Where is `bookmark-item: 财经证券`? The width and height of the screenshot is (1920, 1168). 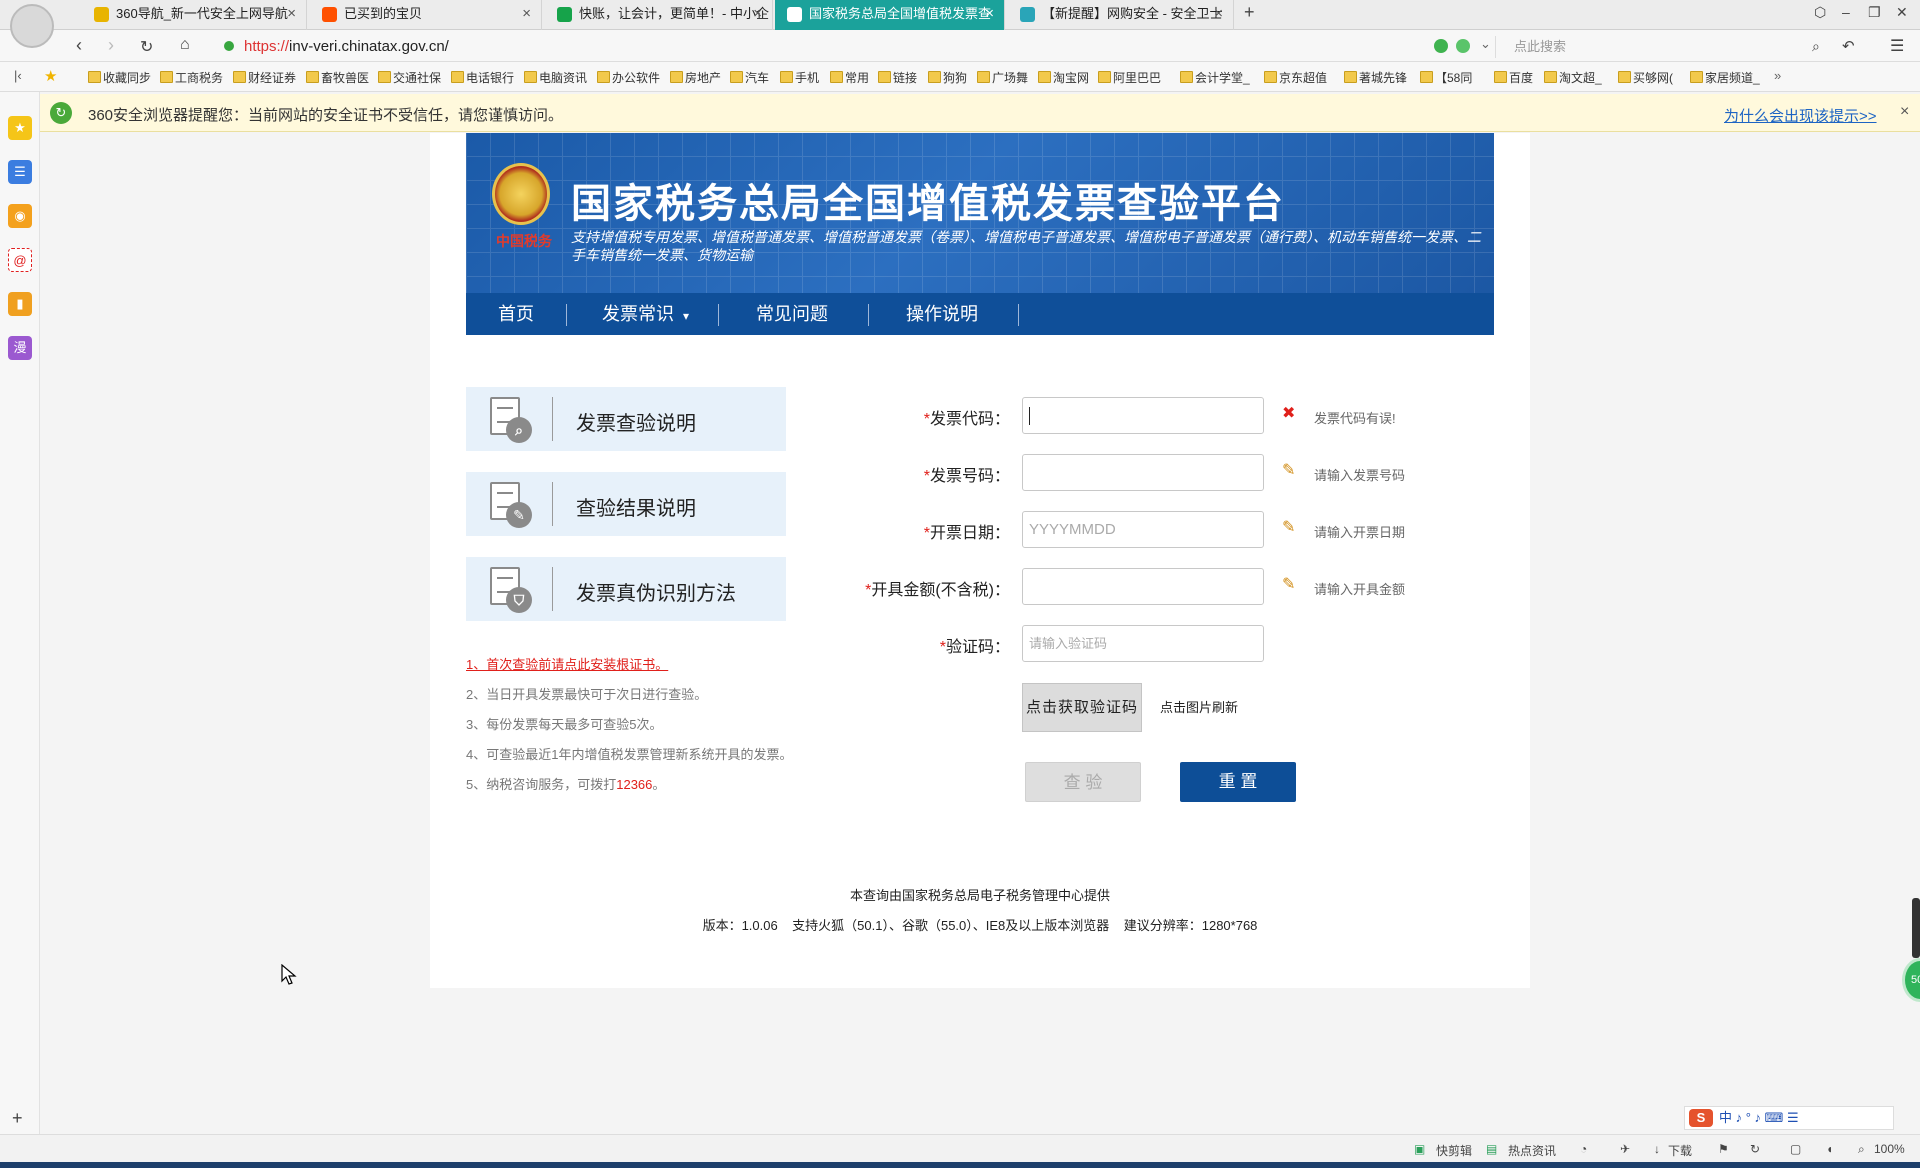
bookmark-item: 财经证券 is located at coordinates (264, 77).